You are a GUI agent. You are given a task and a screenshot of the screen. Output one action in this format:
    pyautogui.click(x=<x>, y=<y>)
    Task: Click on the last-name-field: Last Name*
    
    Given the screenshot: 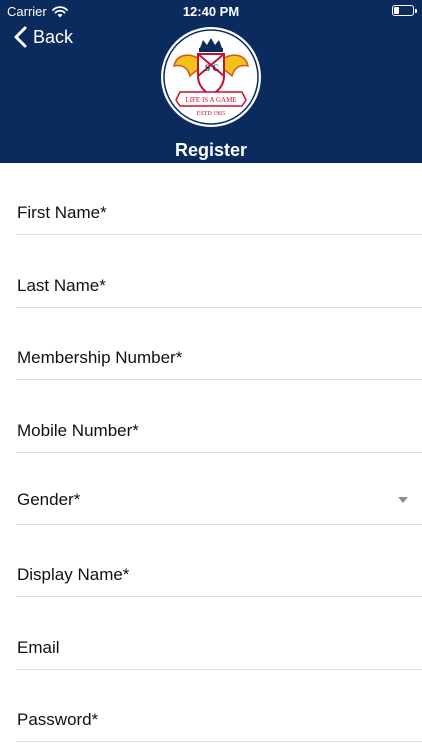 What is the action you would take?
    pyautogui.click(x=219, y=272)
    